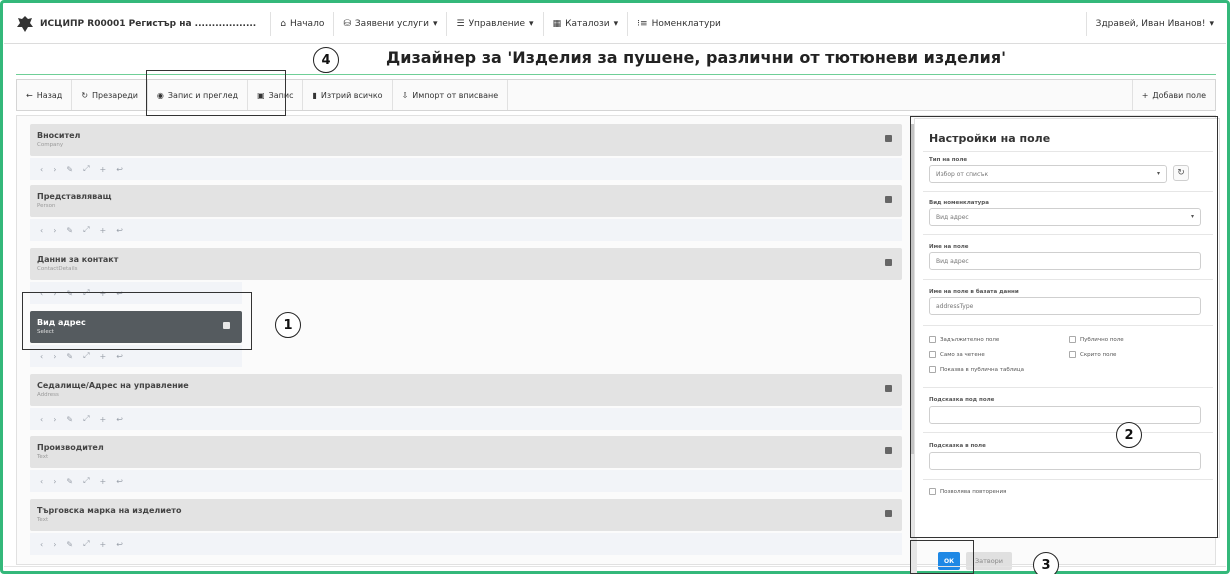  I want to click on home-icon: ⌂, so click(283, 23).